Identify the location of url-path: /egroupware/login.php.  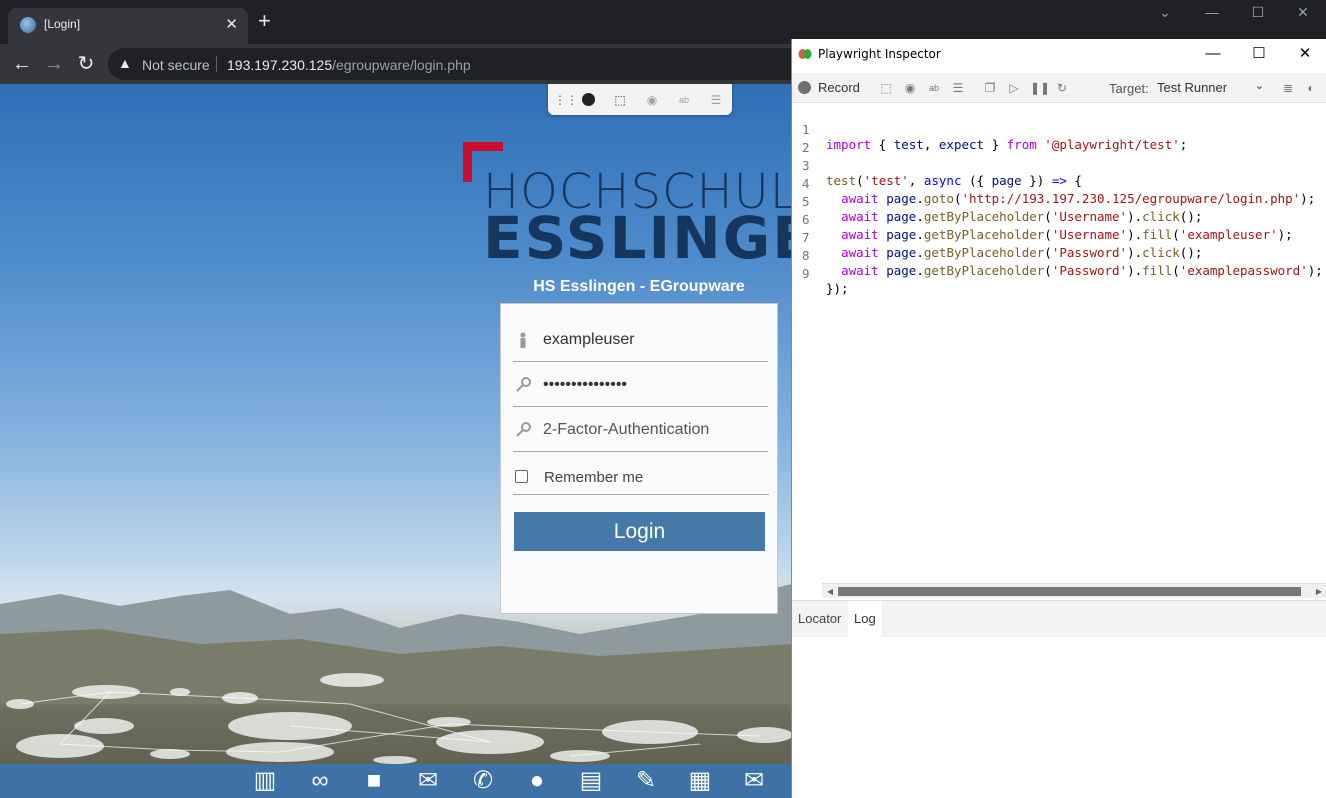
(401, 65).